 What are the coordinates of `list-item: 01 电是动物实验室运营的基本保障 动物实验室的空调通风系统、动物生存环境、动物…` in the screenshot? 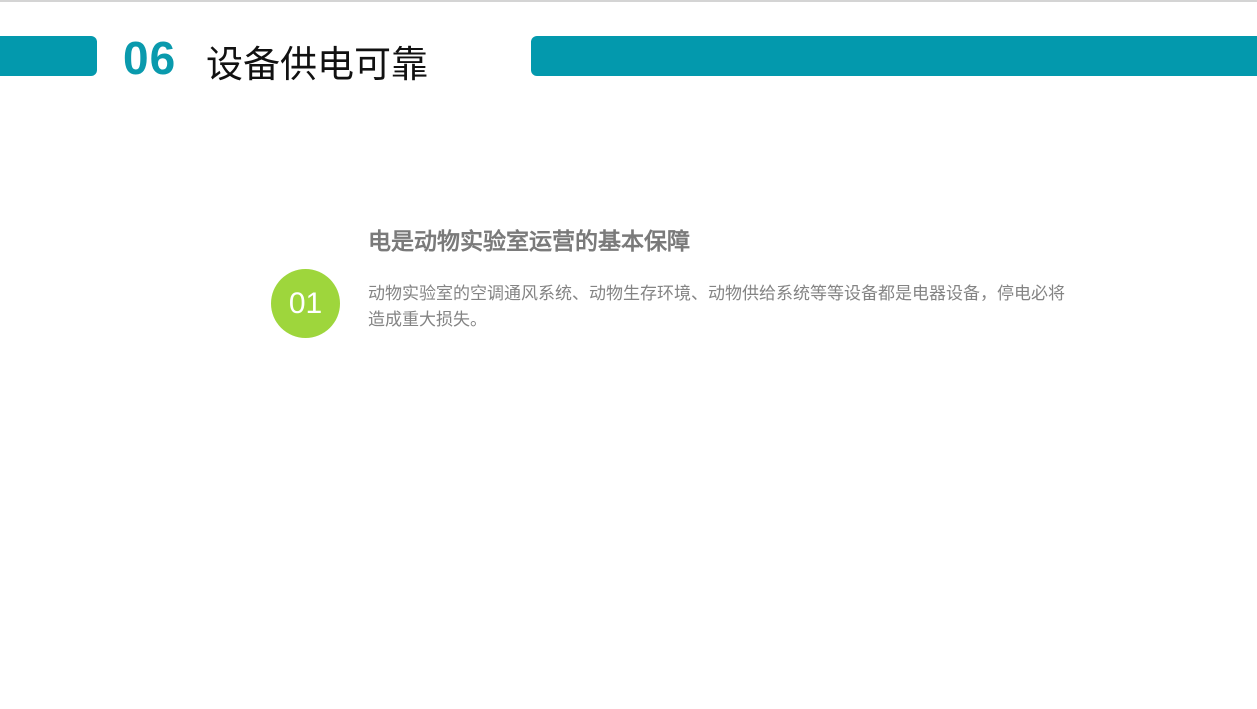 It's located at (681, 287).